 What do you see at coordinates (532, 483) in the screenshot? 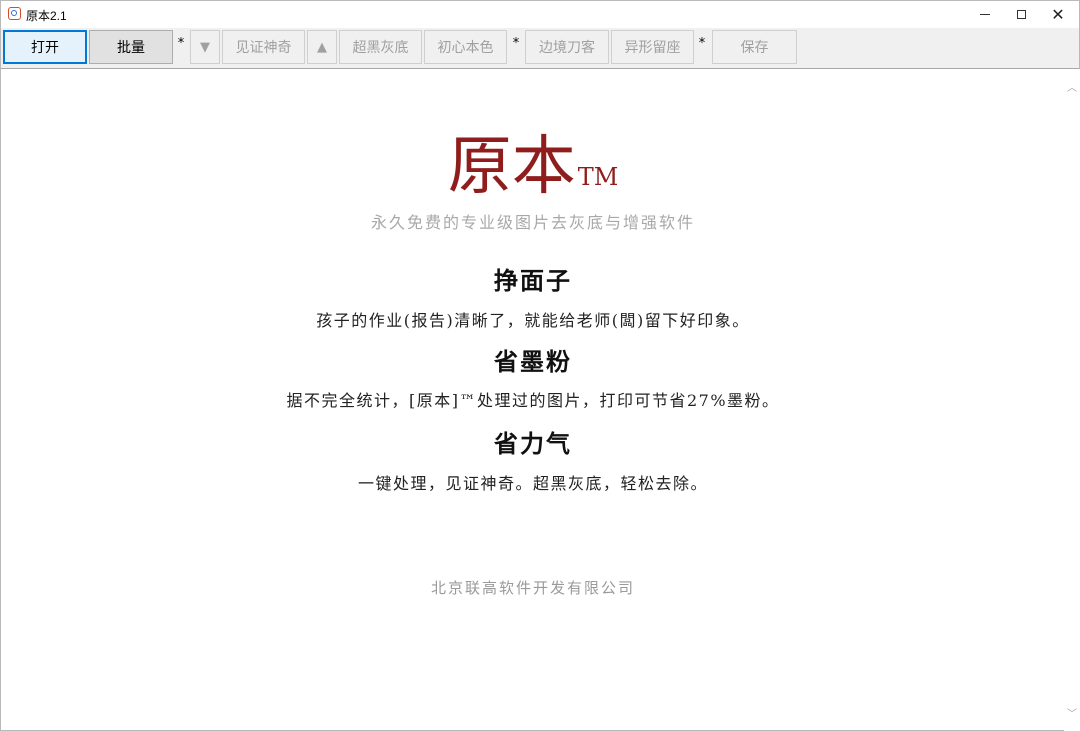
I see `section-text: 一键处理，见证神奇。超黑灰底，轻松去除。` at bounding box center [532, 483].